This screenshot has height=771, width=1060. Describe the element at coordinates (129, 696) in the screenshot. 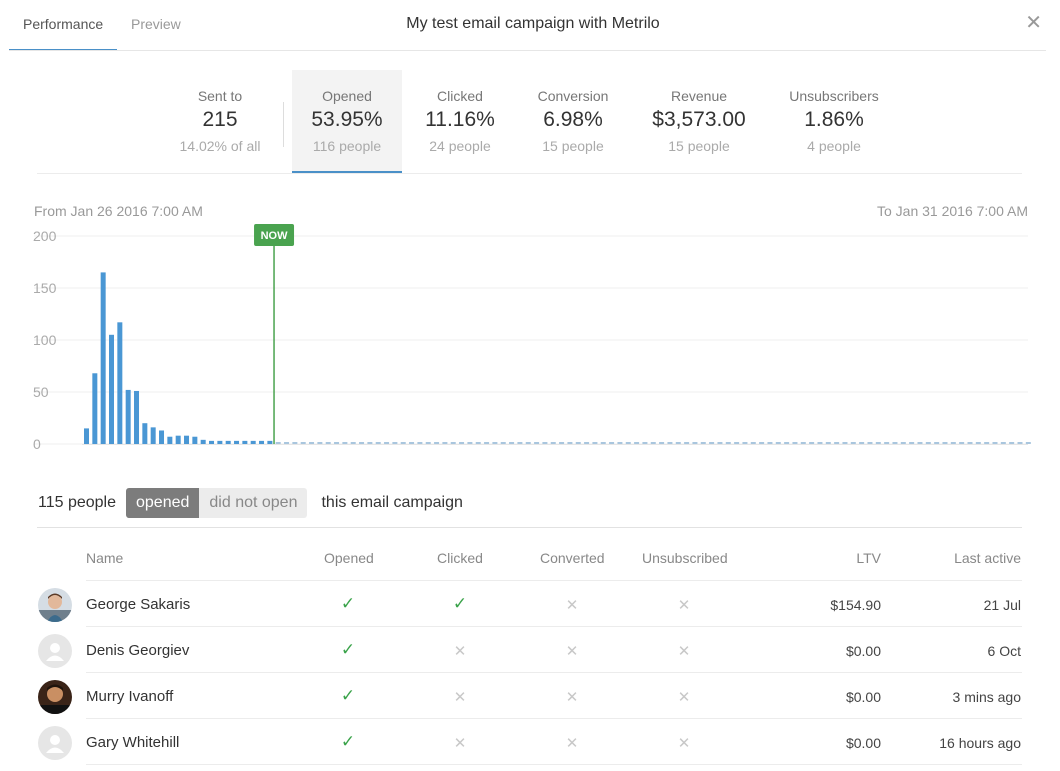

I see `person-name: Murry Ivanoff` at that location.